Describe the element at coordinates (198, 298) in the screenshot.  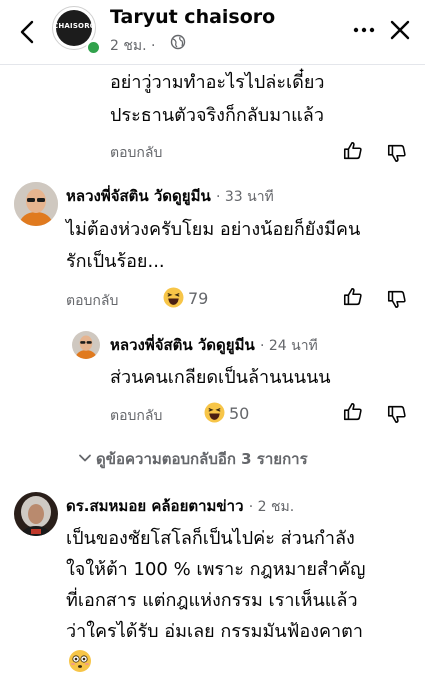
I see `reaction-count: 79` at that location.